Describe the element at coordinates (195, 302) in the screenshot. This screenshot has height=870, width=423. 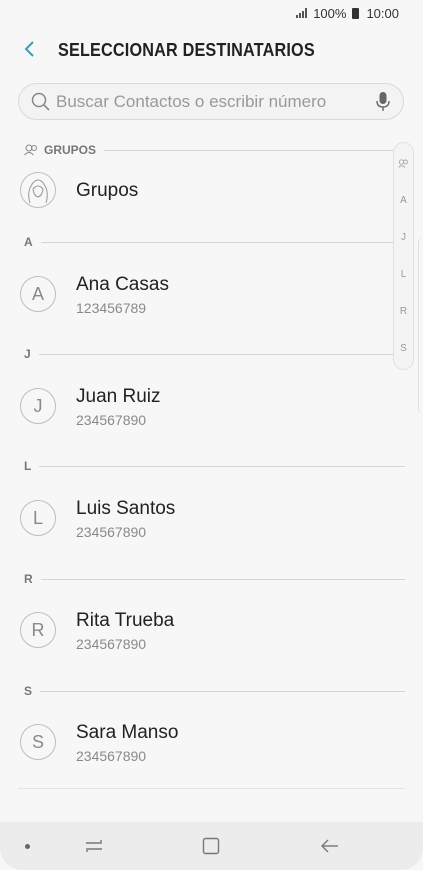
I see `contact-row: A Ana Casas 123456789` at that location.